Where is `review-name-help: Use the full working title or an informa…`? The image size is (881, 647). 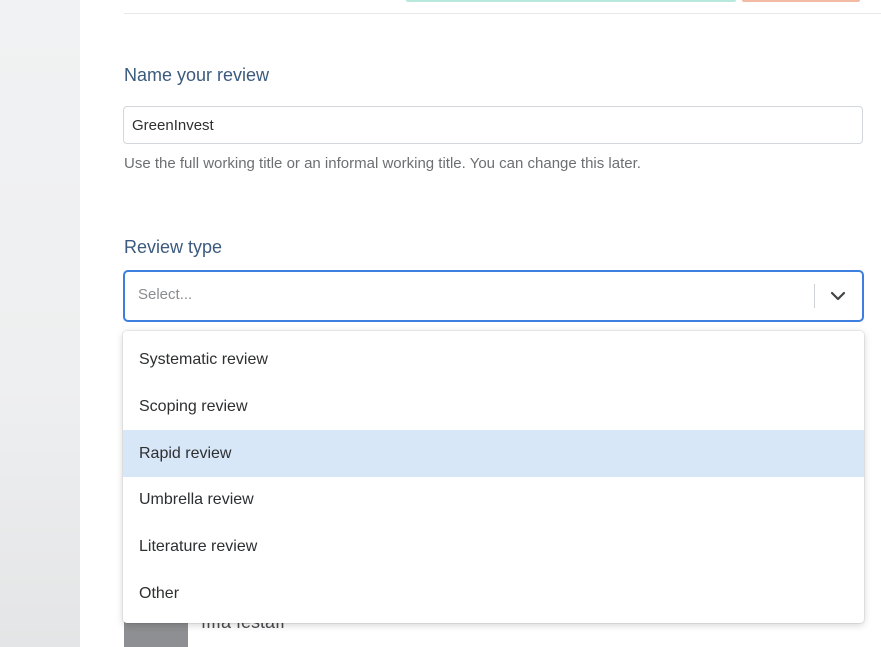
review-name-help: Use the full working title or an informa… is located at coordinates (382, 163).